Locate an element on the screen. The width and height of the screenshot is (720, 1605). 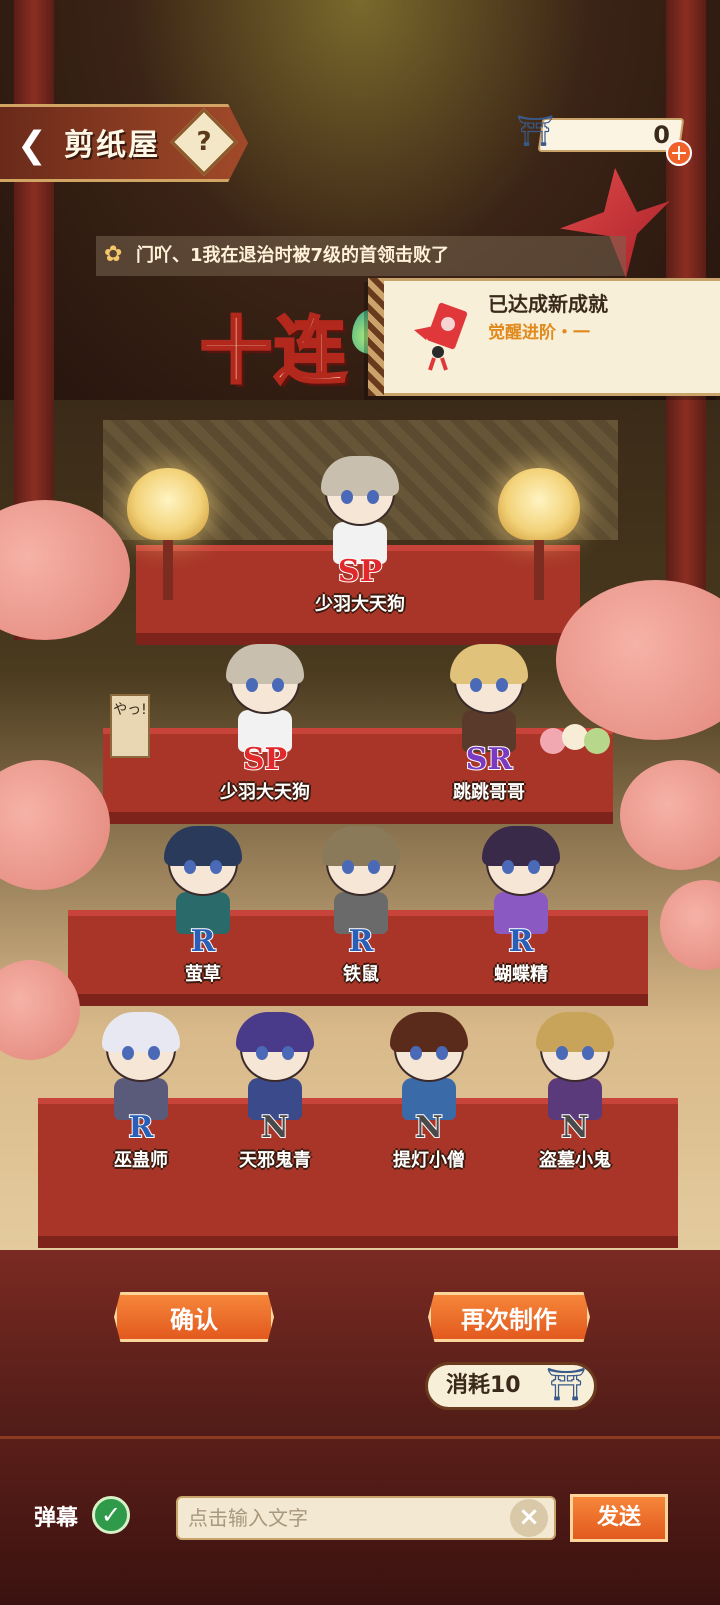
add-currency-button: + is located at coordinates (679, 153).